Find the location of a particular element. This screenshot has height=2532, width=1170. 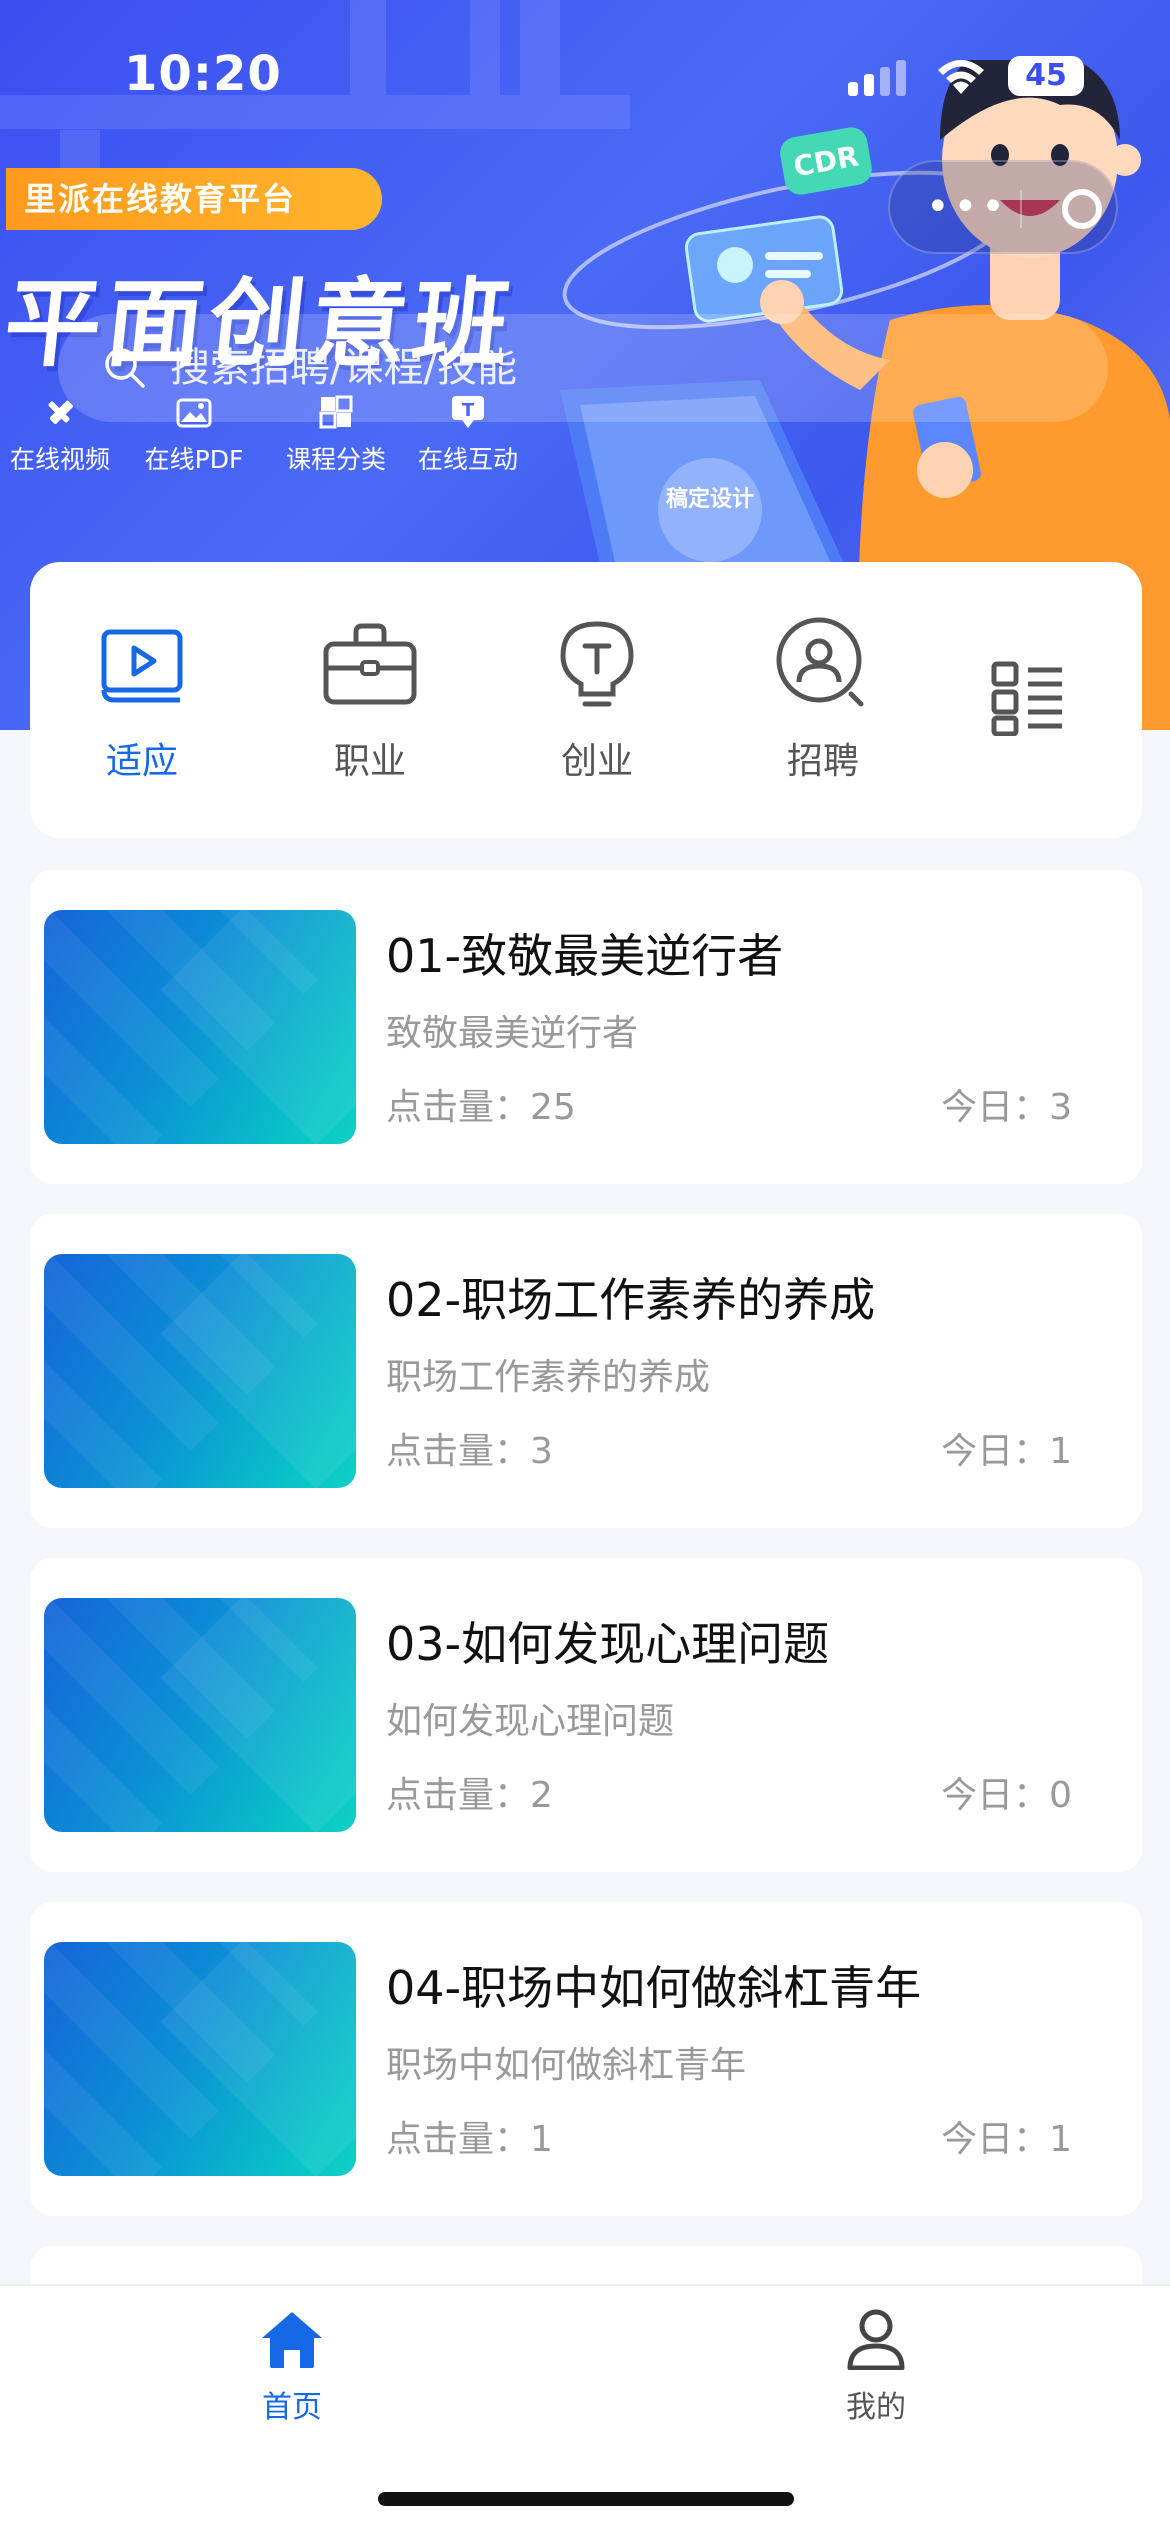

course-title: 03-如何发现心理问题 is located at coordinates (608, 1644).